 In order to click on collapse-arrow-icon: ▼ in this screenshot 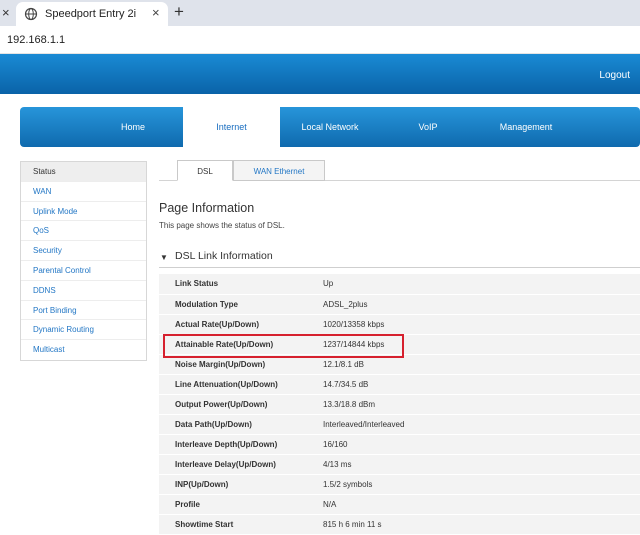, I will do `click(164, 257)`.